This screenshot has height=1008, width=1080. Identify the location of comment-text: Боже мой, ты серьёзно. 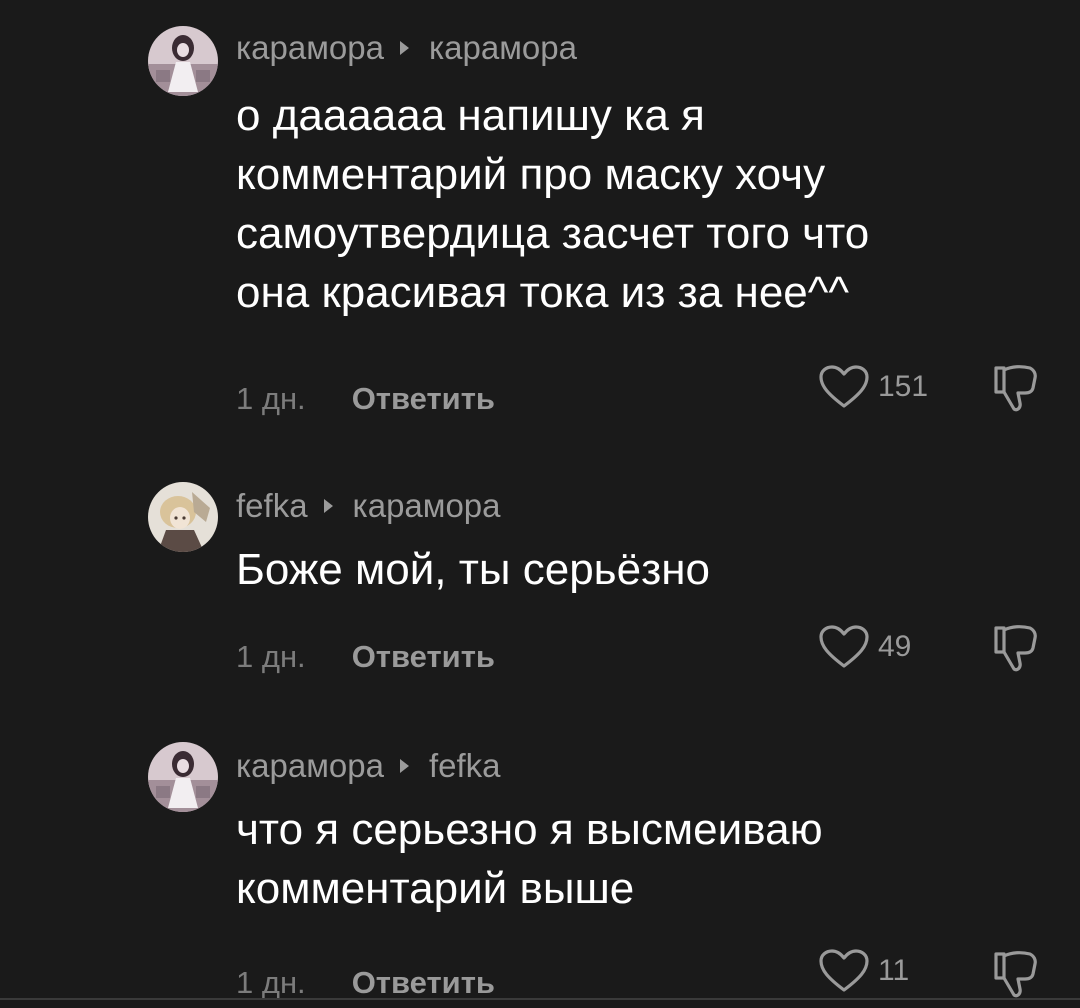
(636, 569).